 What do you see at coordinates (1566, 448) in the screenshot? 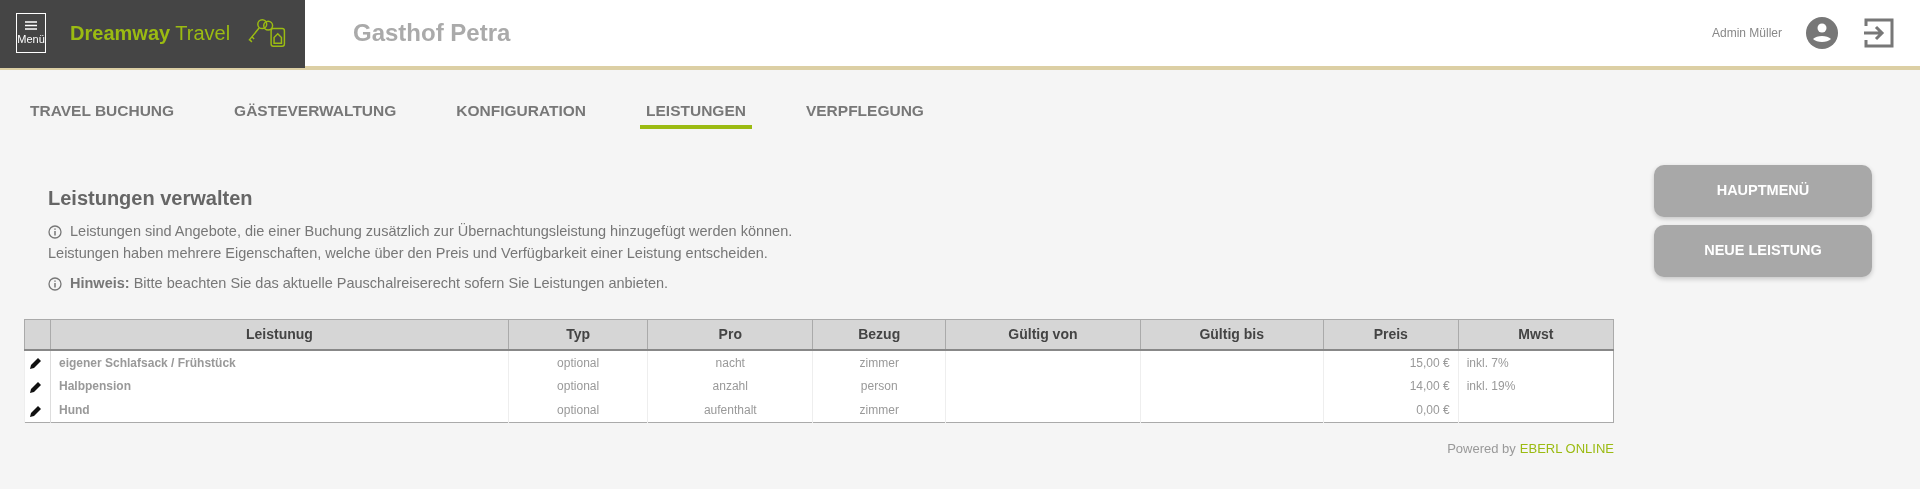
I see `vendor-link: EBERL ONLINE` at bounding box center [1566, 448].